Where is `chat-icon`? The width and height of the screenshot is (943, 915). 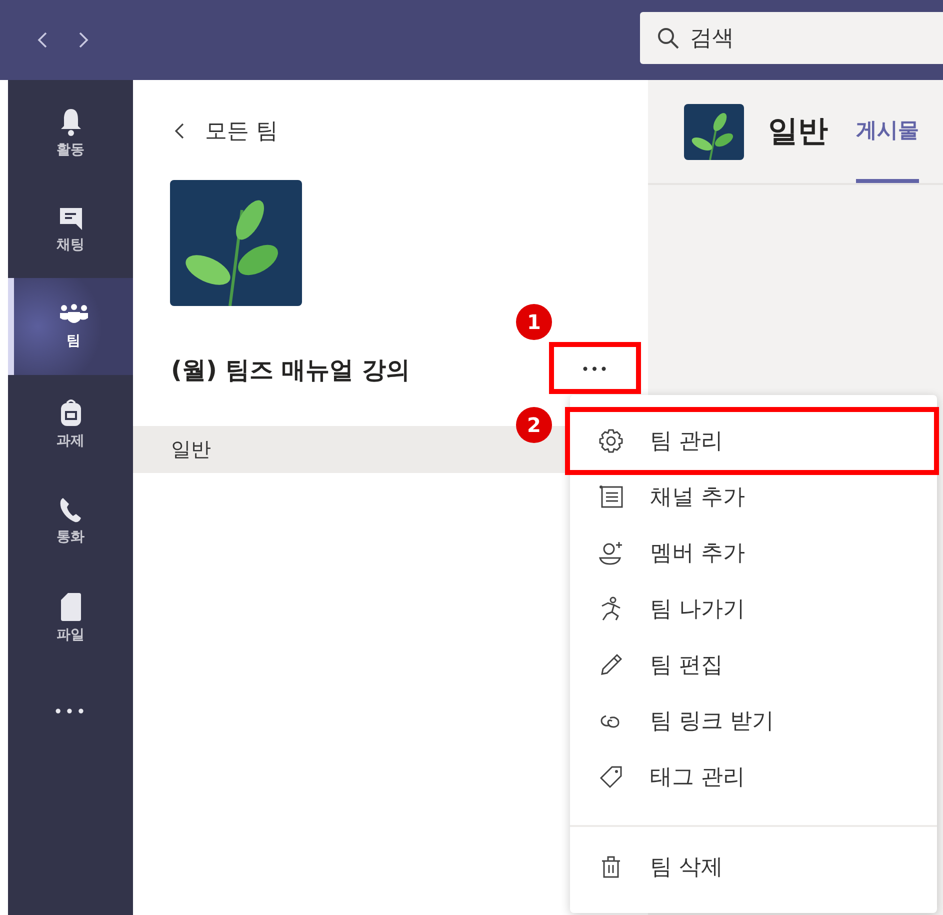 chat-icon is located at coordinates (71, 219).